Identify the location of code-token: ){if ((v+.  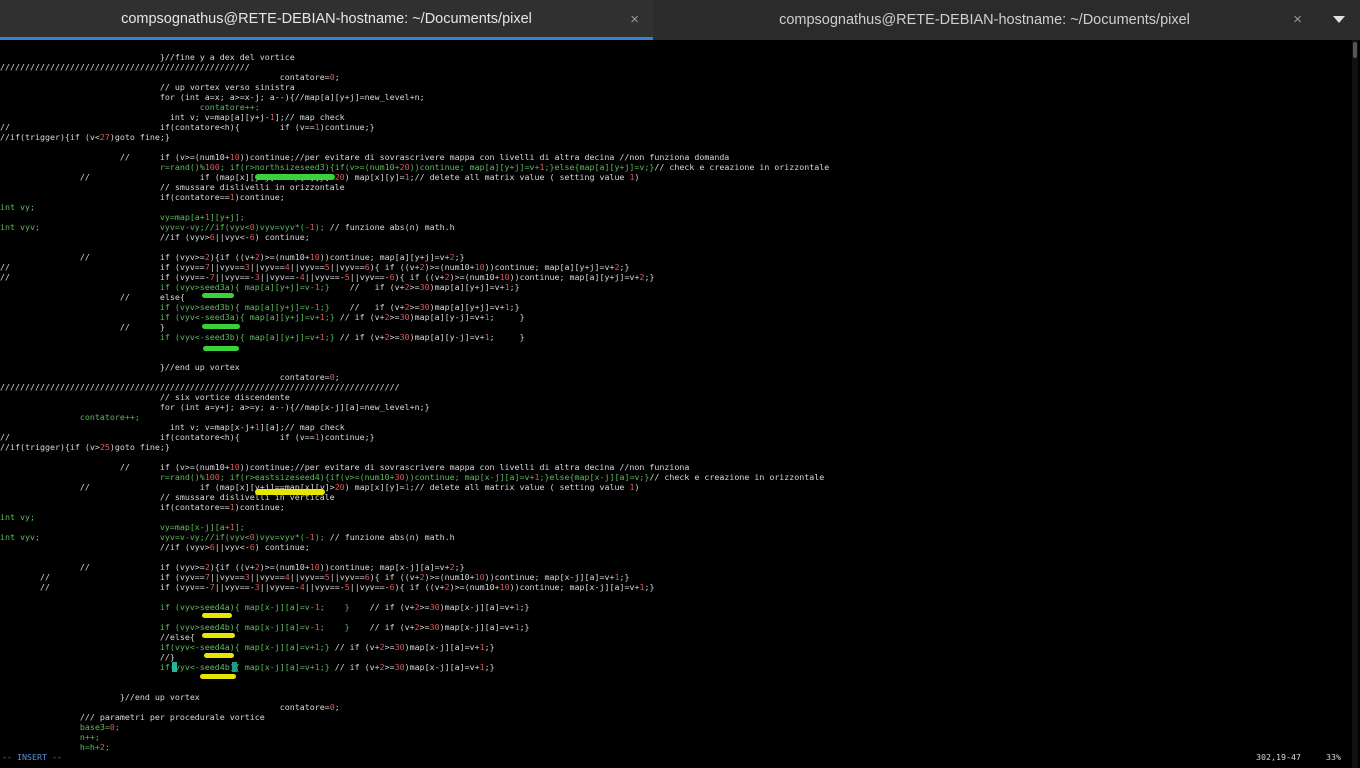
(232, 567).